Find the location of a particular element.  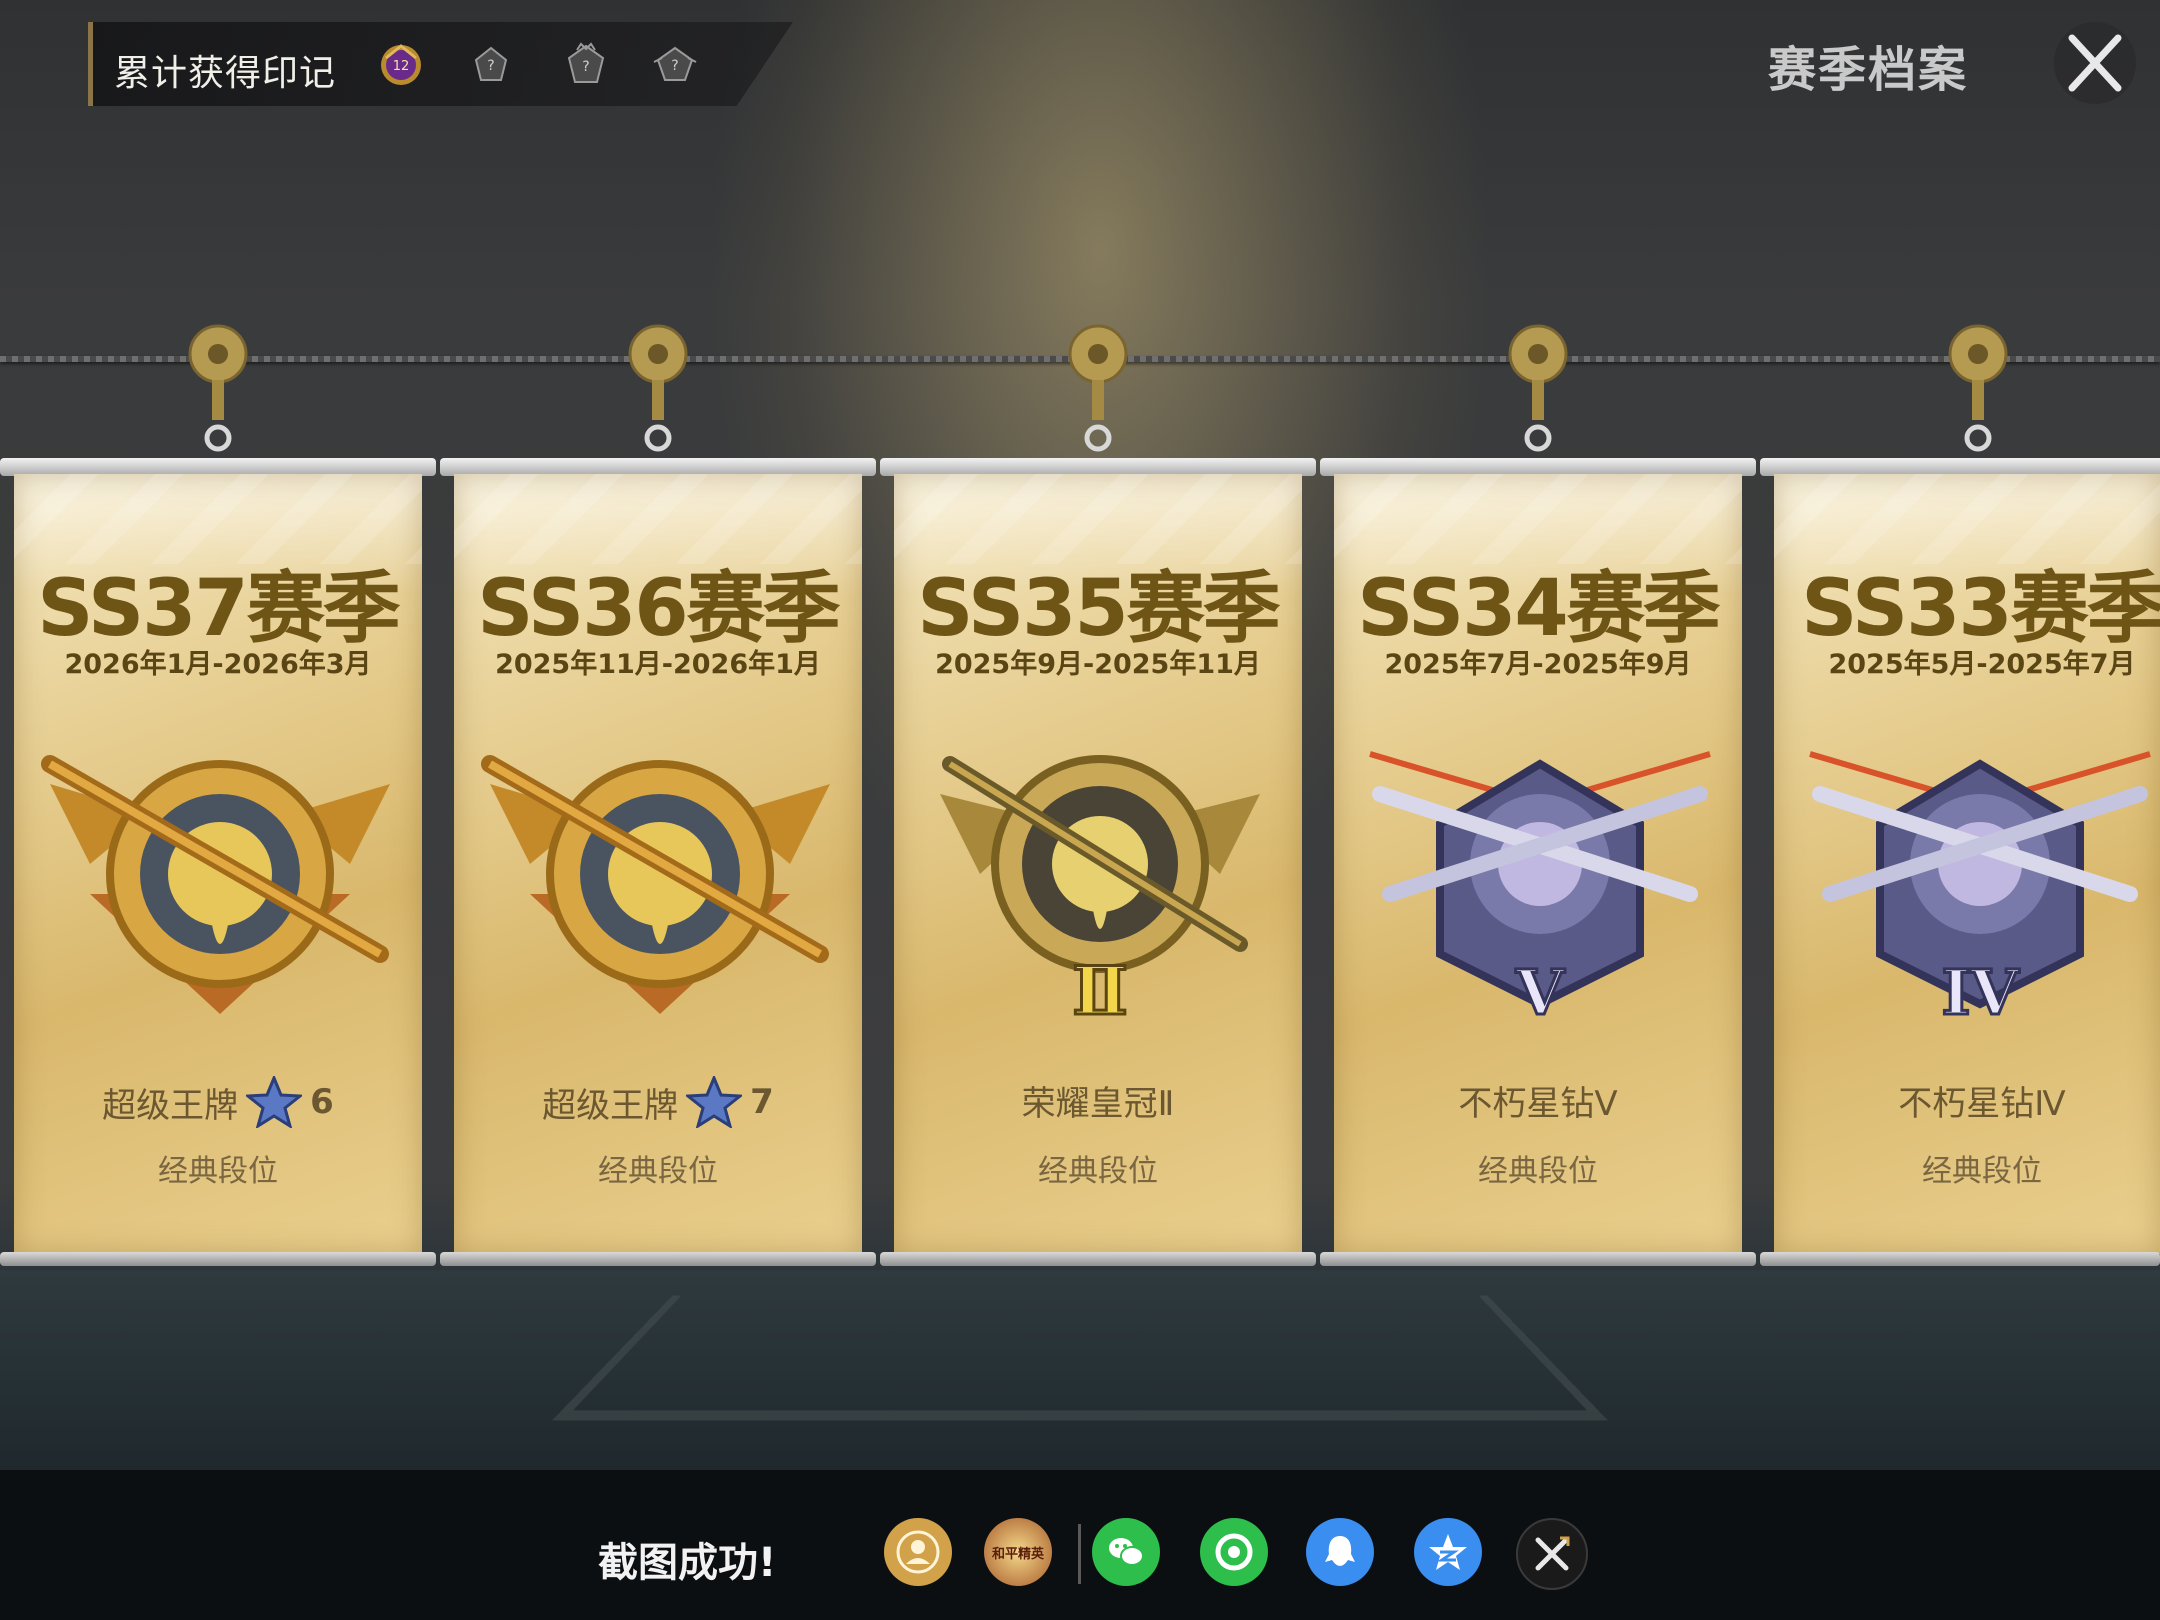

profile-share-icon is located at coordinates (918, 1552).